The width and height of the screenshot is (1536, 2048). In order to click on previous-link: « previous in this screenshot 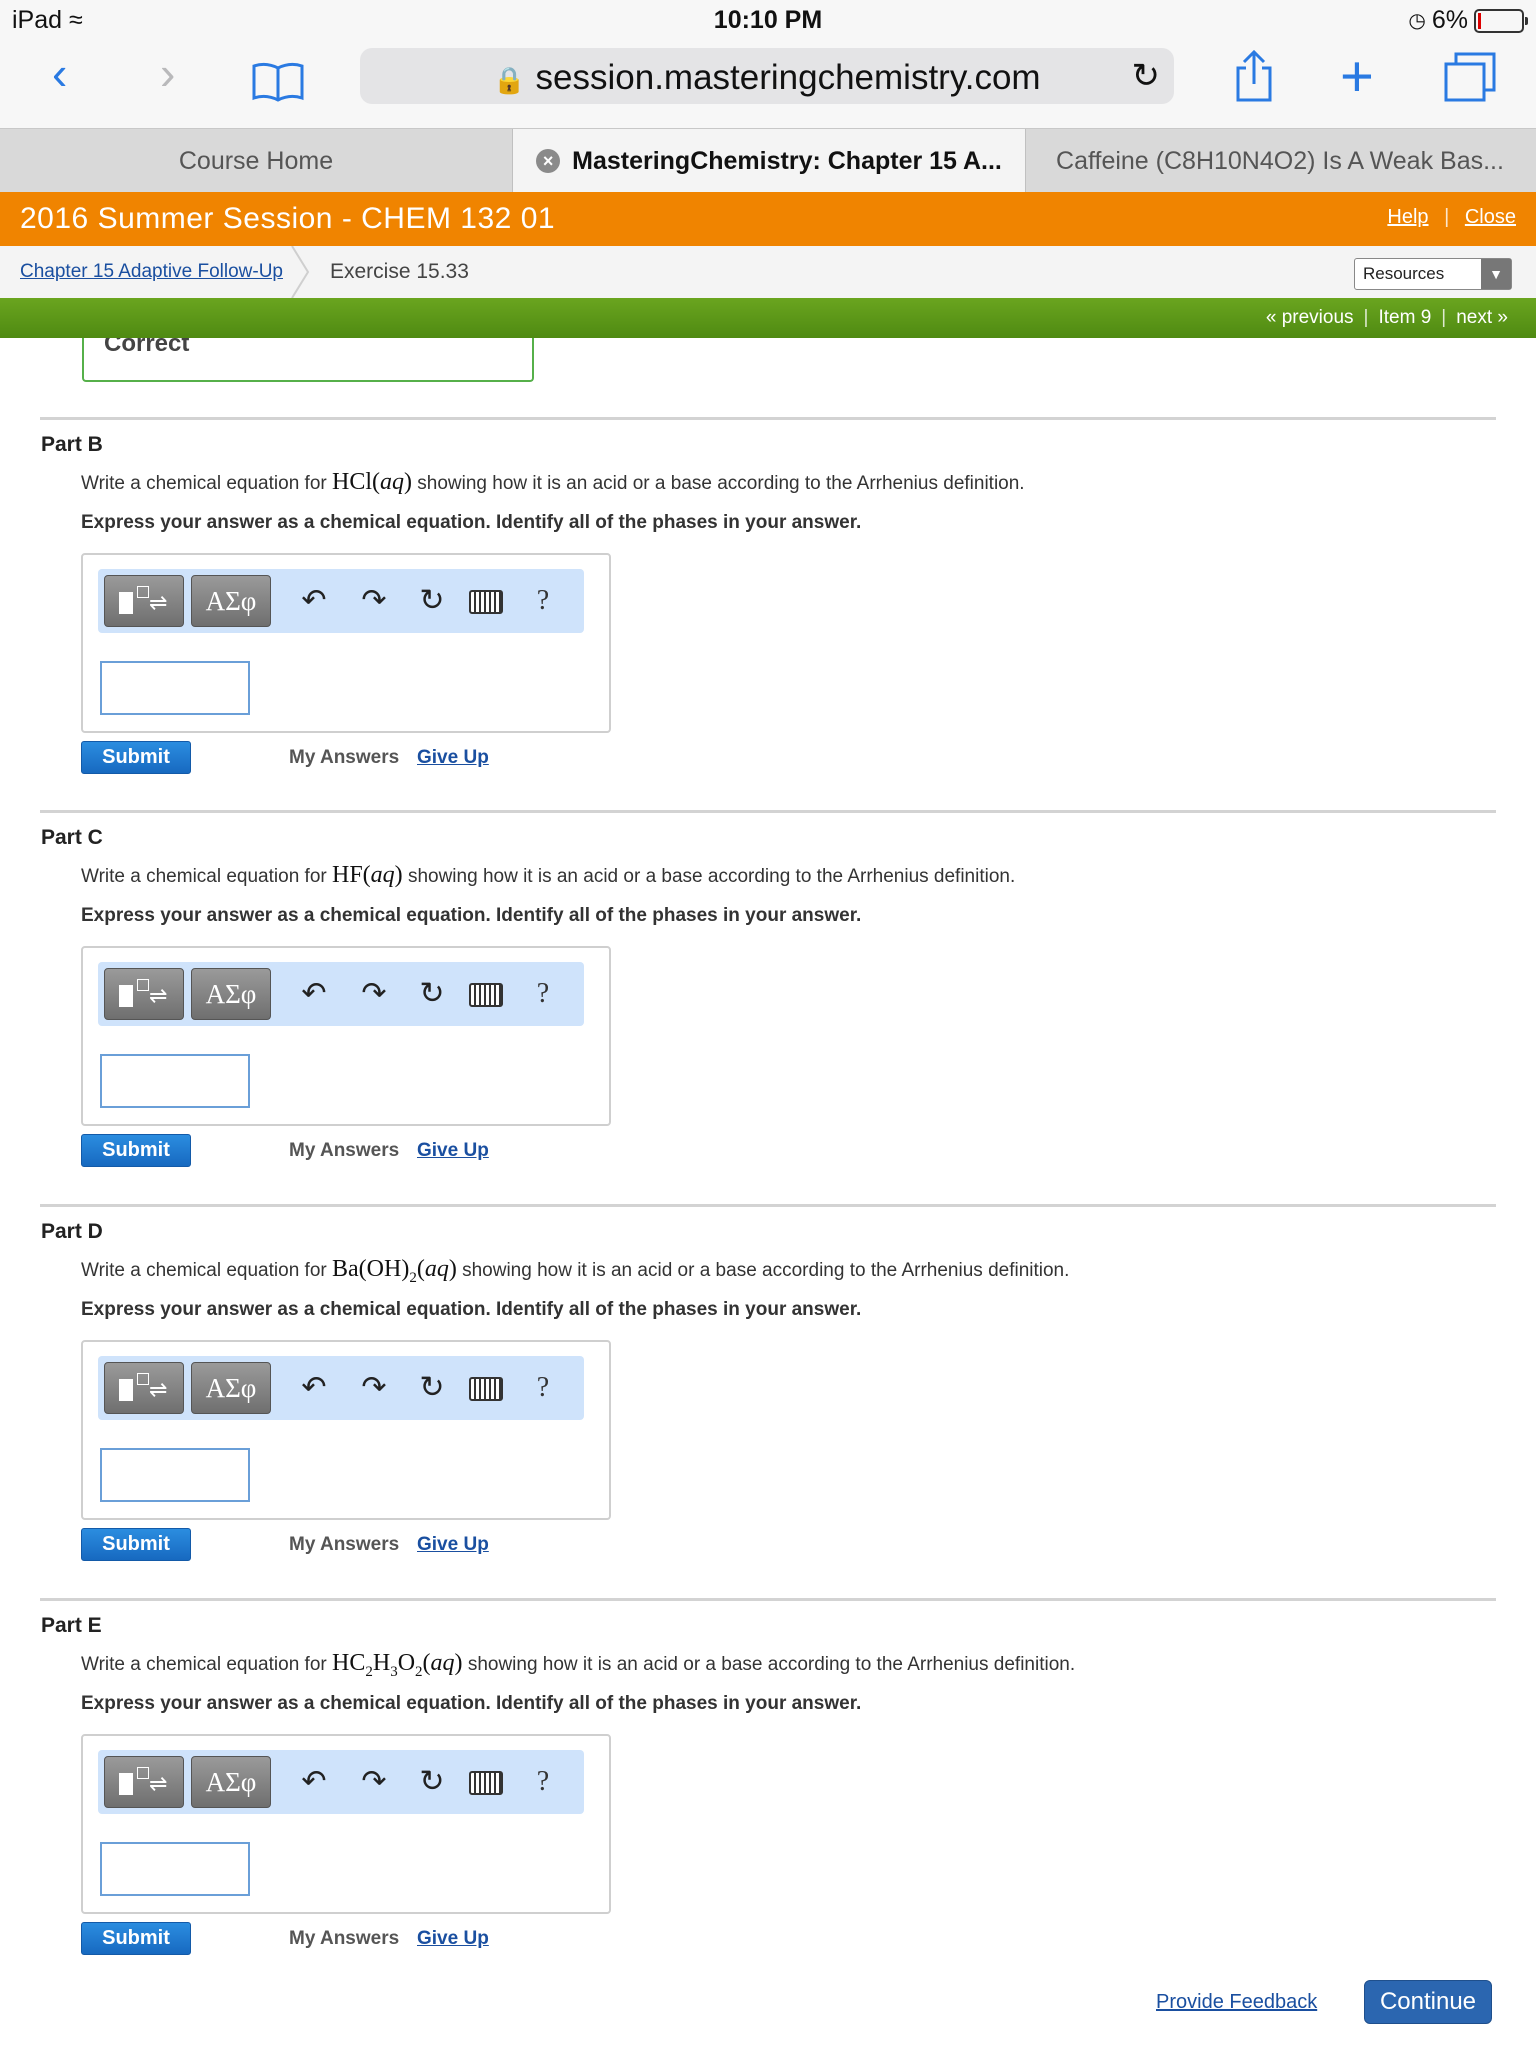, I will do `click(1310, 317)`.